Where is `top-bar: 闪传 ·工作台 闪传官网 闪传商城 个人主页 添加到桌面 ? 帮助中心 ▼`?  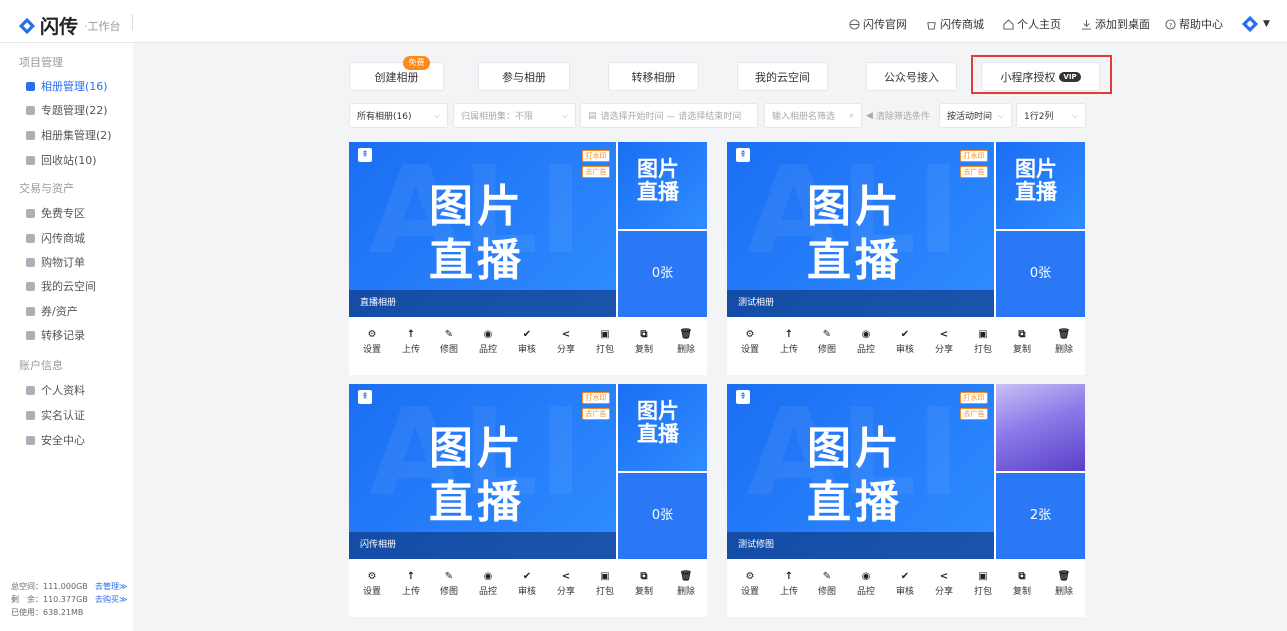
top-bar: 闪传 ·工作台 闪传官网 闪传商城 个人主页 添加到桌面 ? 帮助中心 ▼ is located at coordinates (643, 21).